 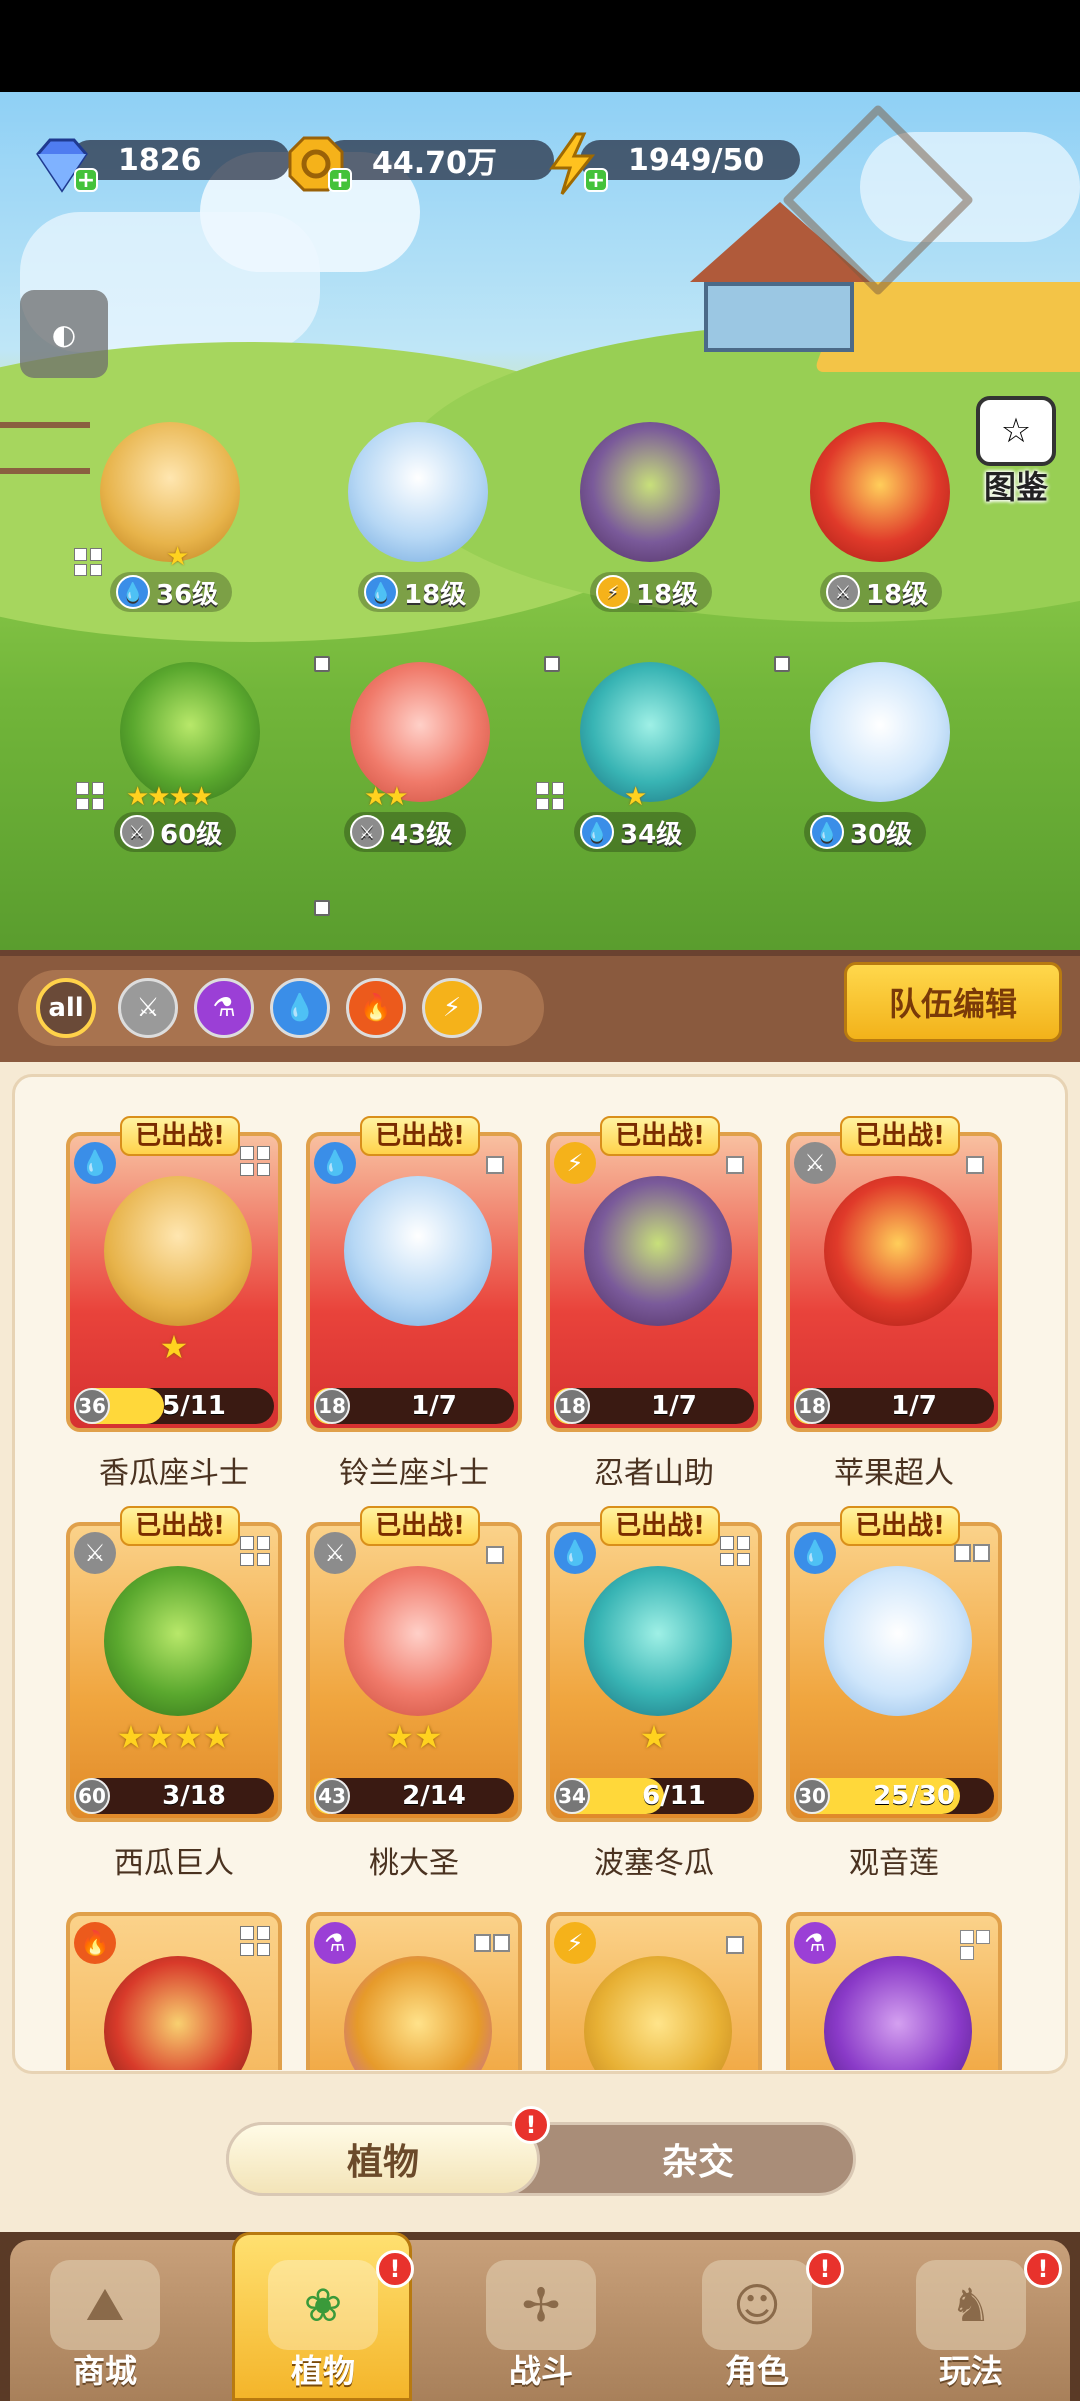 I want to click on add-gems-button: +, so click(x=86, y=180).